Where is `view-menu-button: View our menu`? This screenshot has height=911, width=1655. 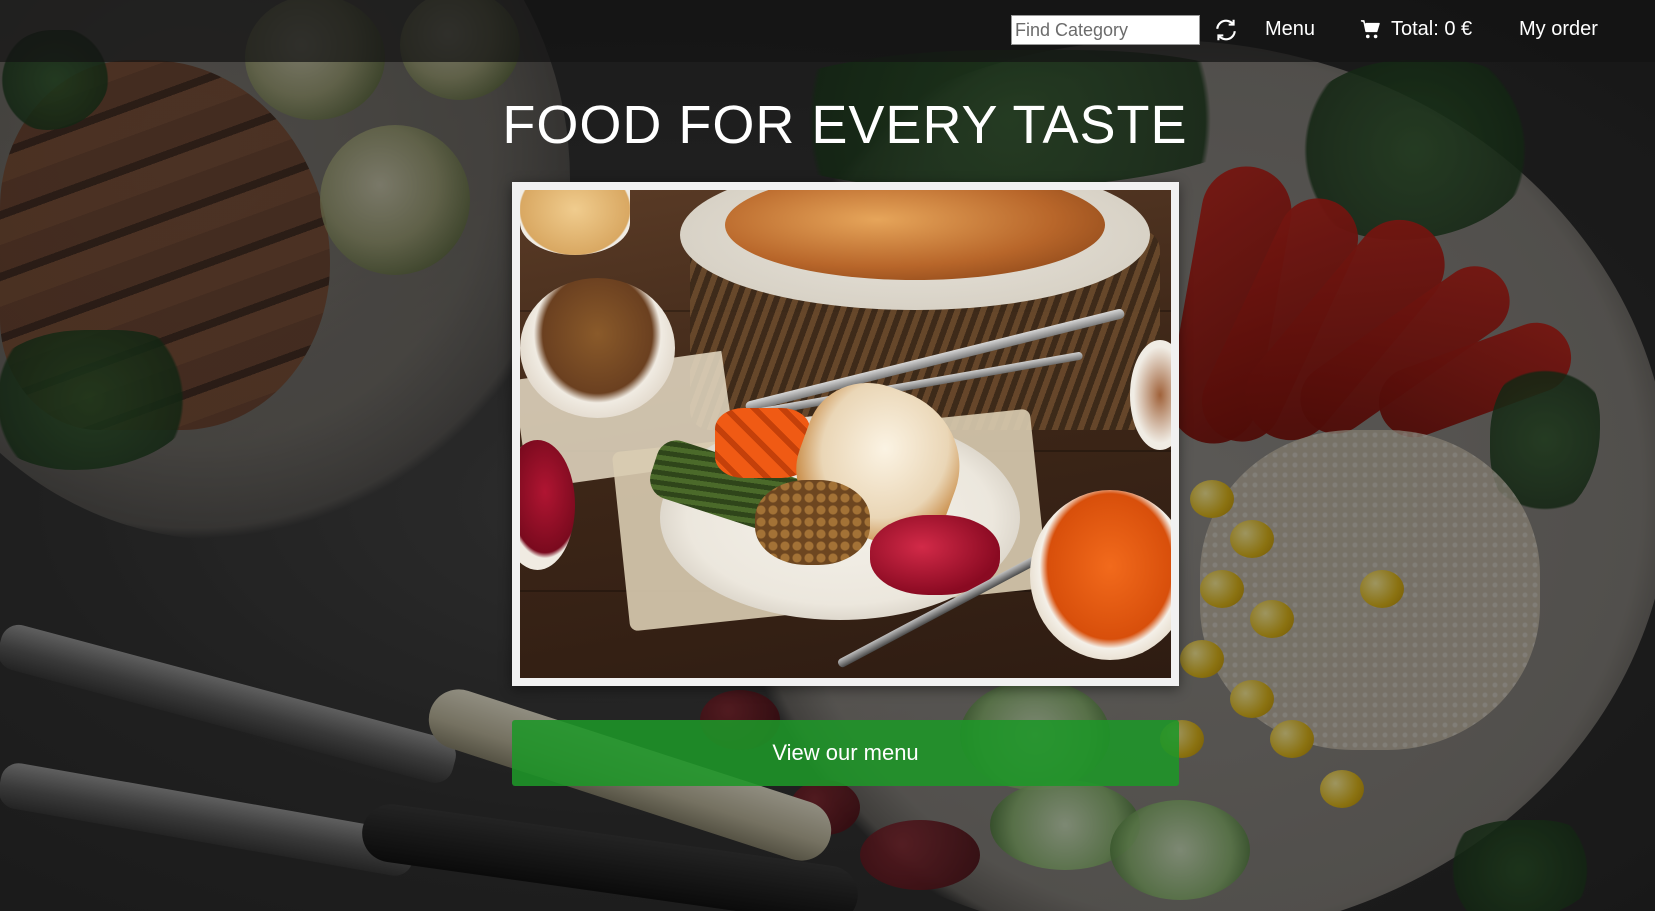
view-menu-button: View our menu is located at coordinates (845, 753).